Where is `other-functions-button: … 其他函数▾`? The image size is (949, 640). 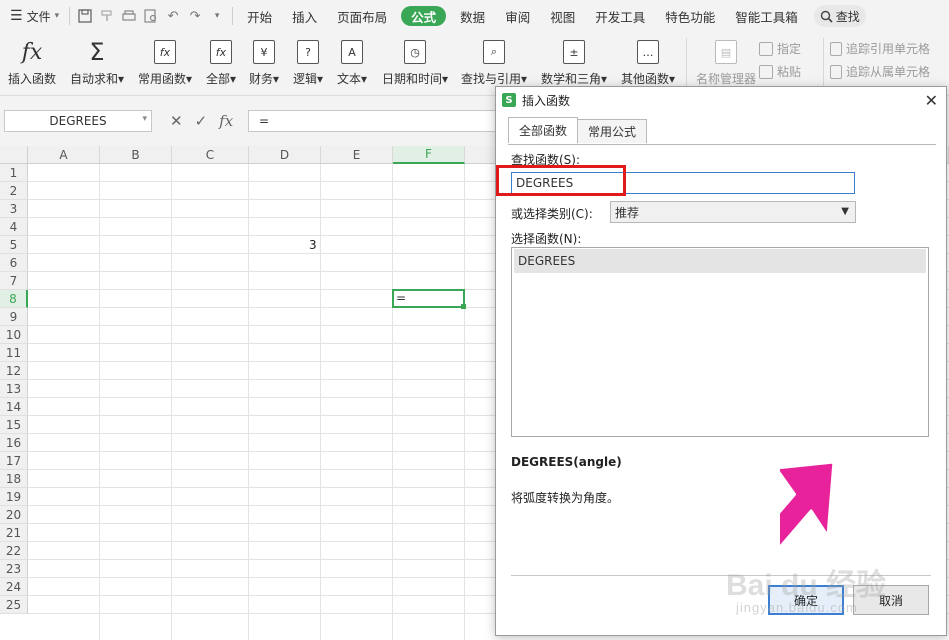
other-functions-button: … 其他函数▾ is located at coordinates (648, 63).